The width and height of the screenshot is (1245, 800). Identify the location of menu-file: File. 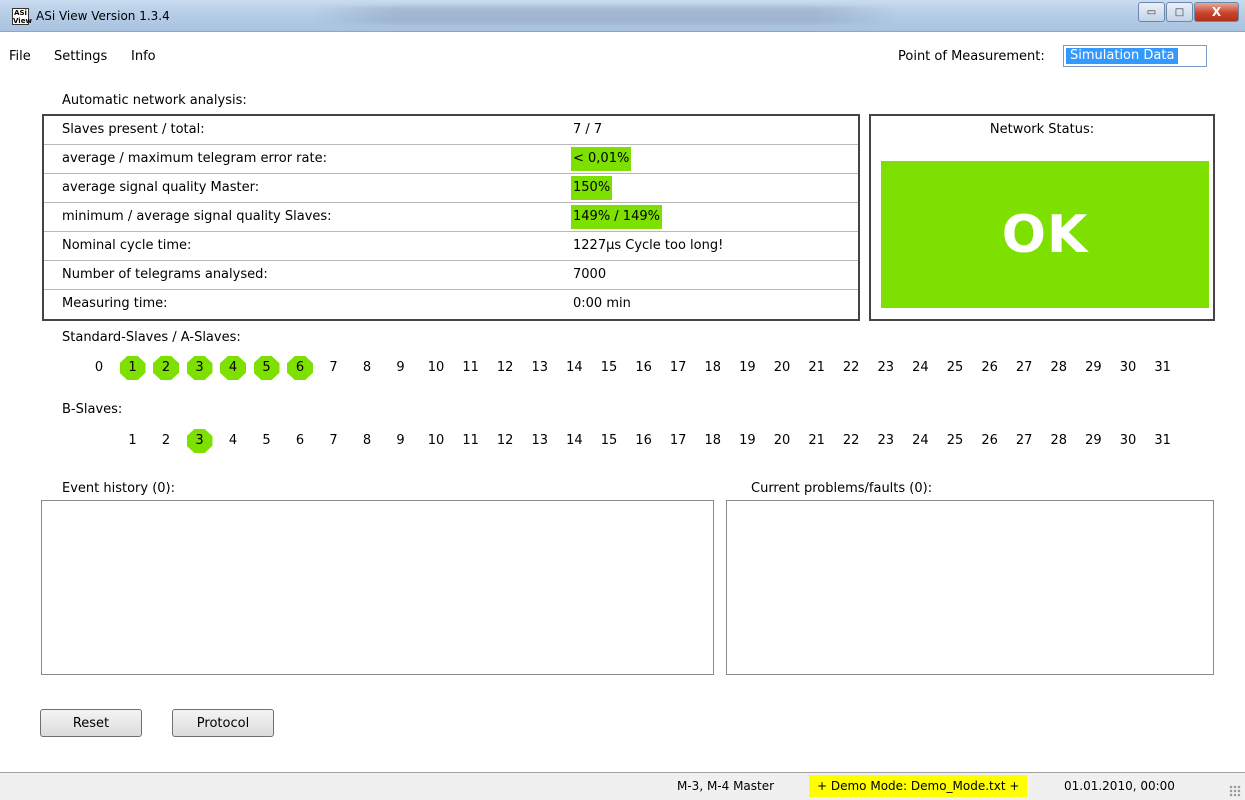
(20, 56).